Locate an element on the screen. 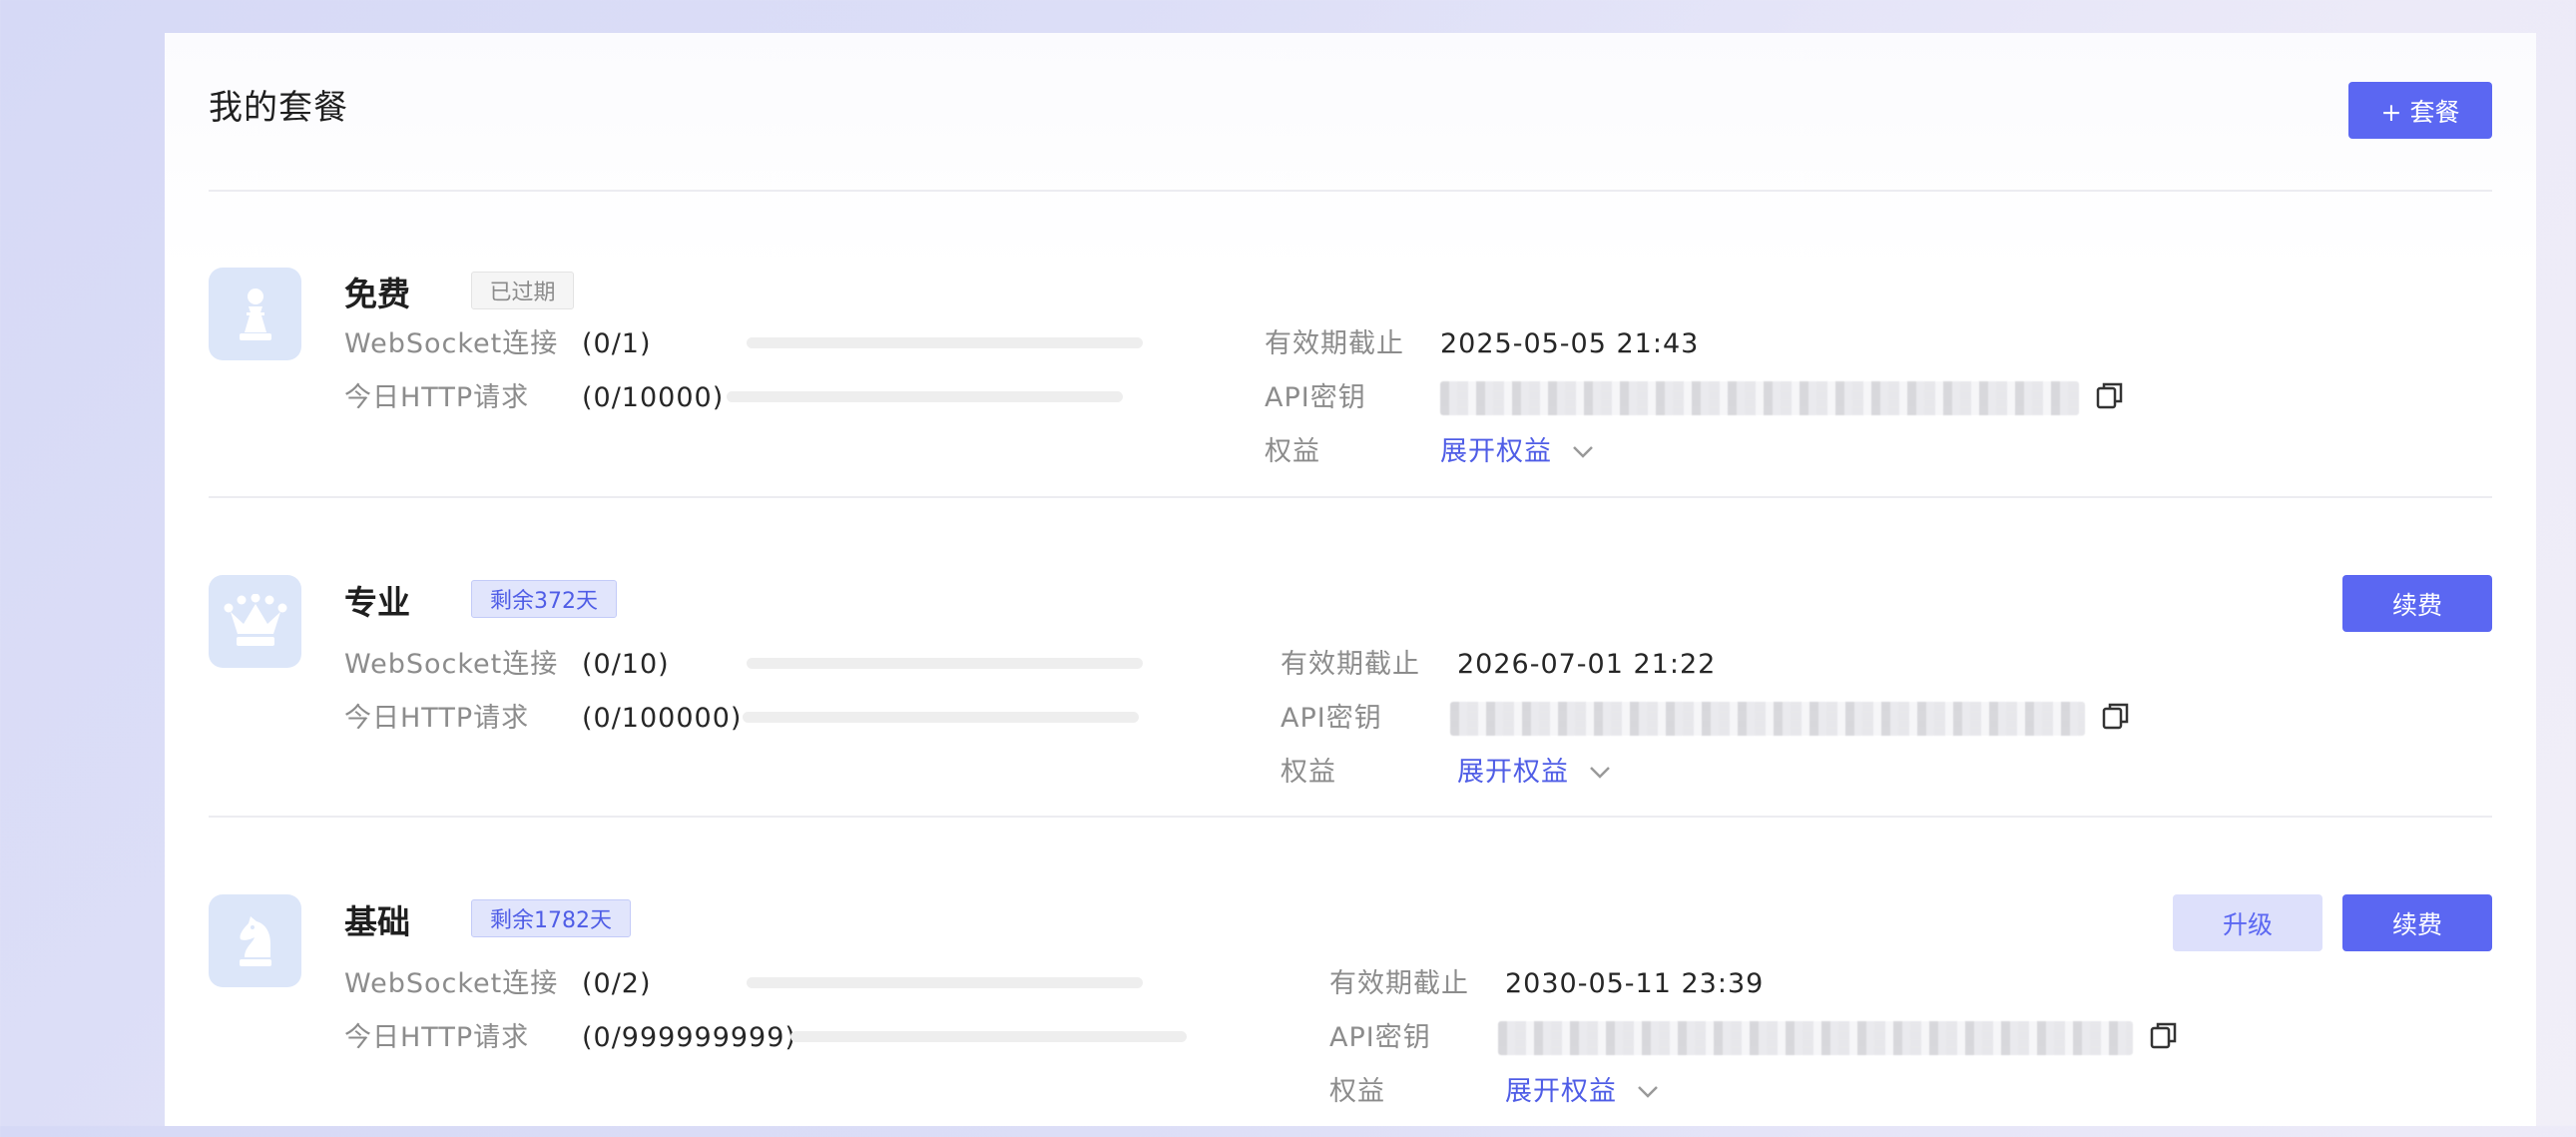  panel-header: 我的套餐 + 套餐 is located at coordinates (1351, 112).